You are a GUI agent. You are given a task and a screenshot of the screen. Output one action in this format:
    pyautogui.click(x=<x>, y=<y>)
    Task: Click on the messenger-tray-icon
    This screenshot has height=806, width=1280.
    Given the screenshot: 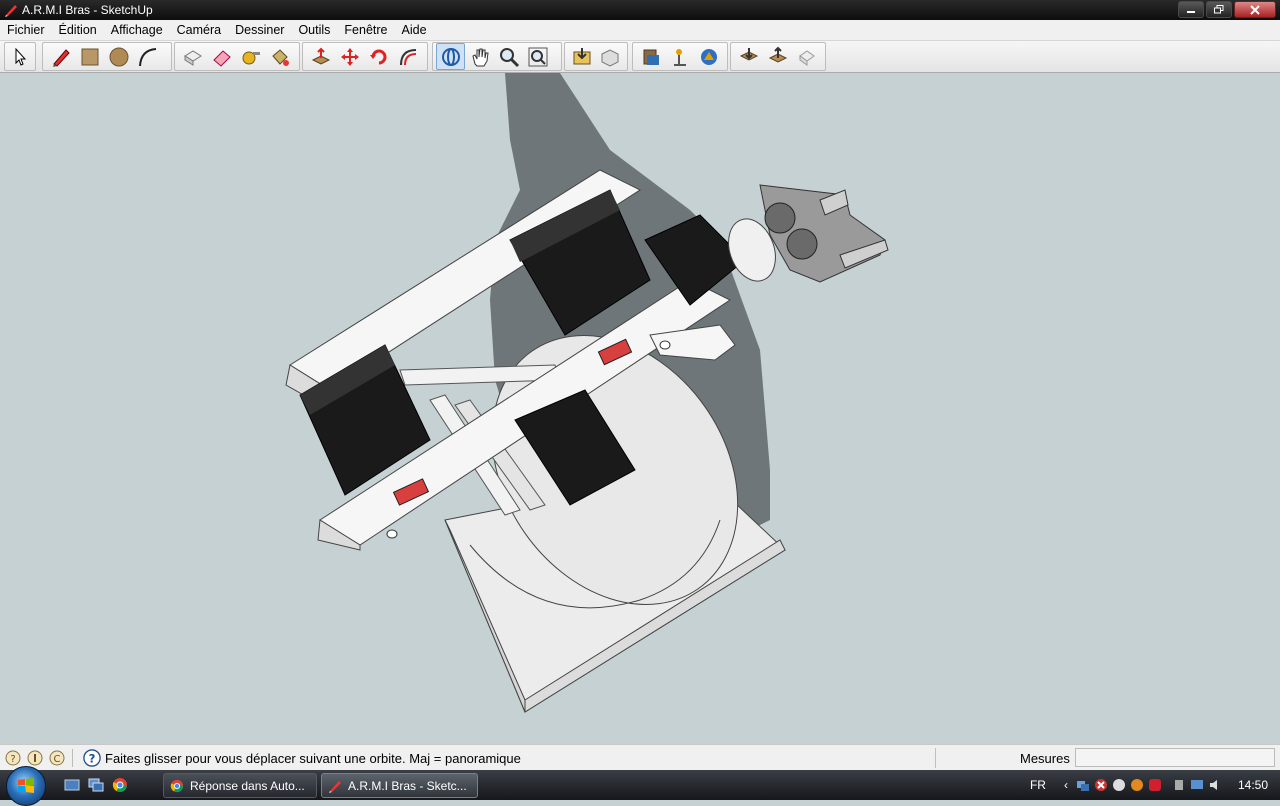 What is the action you would take?
    pyautogui.click(x=1137, y=785)
    